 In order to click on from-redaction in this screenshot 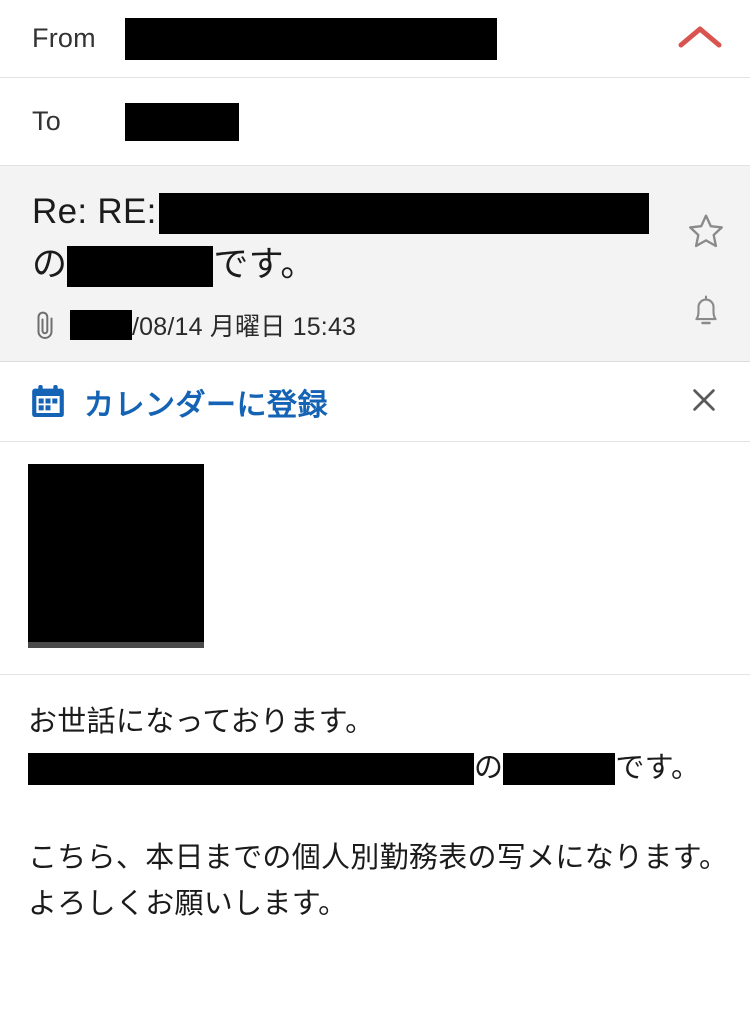, I will do `click(311, 38)`.